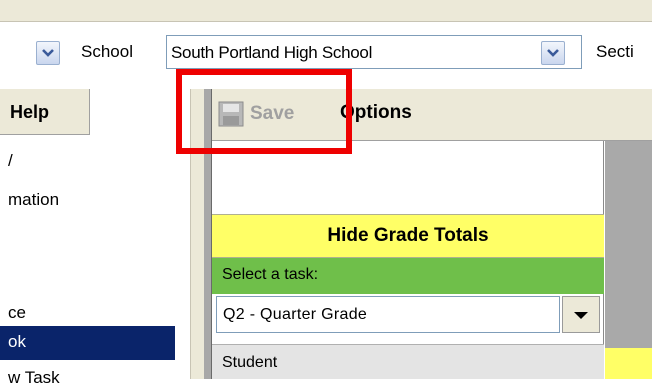 This screenshot has width=652, height=388. Describe the element at coordinates (250, 362) in the screenshot. I see `student-header-label: Student` at that location.